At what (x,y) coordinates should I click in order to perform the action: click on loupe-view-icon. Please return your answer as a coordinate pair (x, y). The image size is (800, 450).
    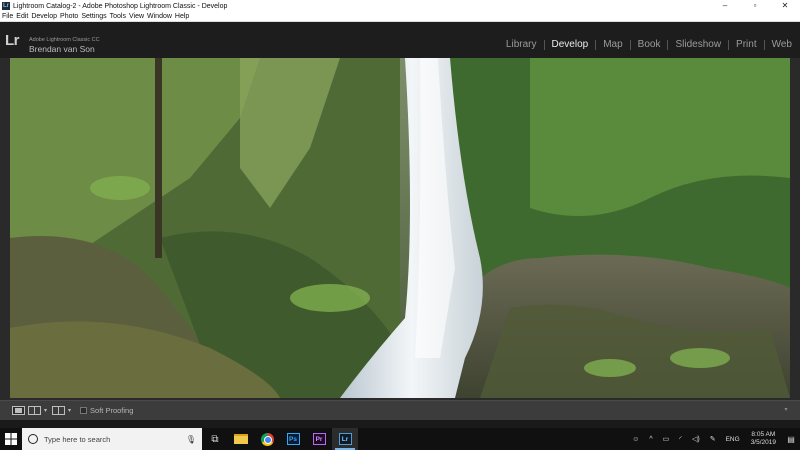
    Looking at the image, I should click on (18, 410).